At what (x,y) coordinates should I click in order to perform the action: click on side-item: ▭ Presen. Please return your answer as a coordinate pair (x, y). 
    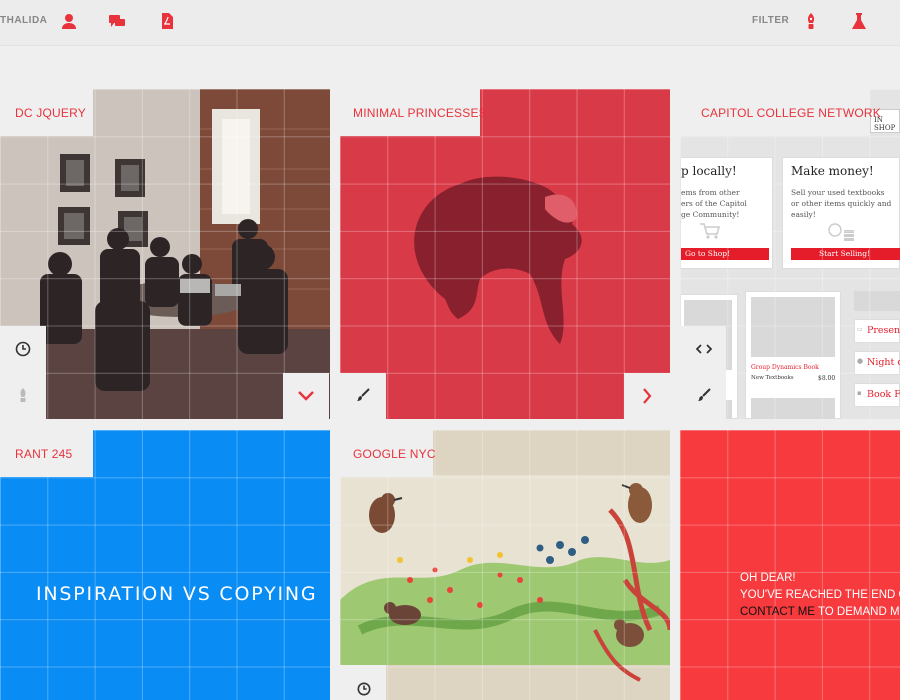
    Looking at the image, I should click on (877, 331).